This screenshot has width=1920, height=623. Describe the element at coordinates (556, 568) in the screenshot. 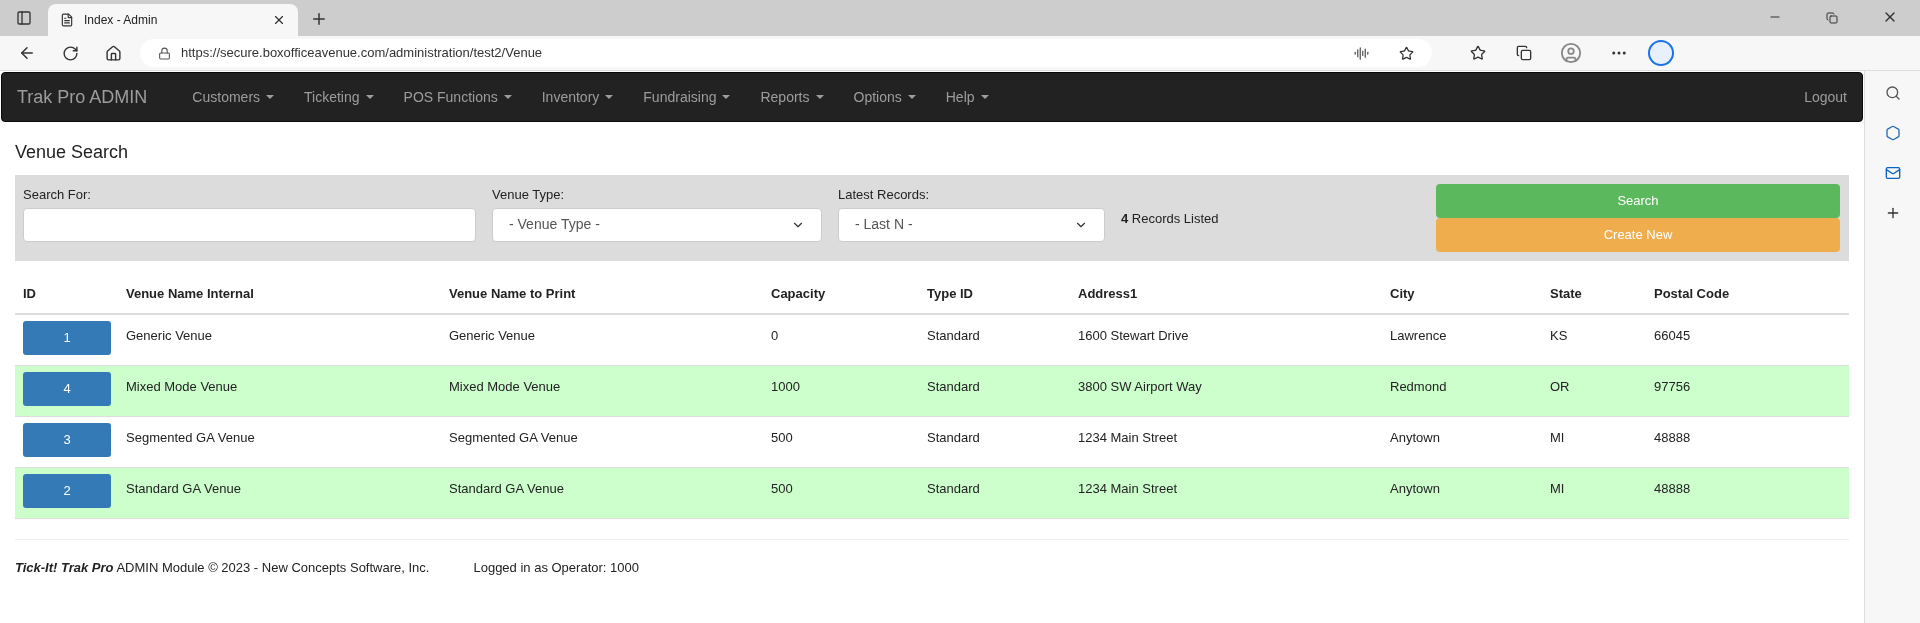

I see `operator-text: Logged in as Operator: 1000` at that location.